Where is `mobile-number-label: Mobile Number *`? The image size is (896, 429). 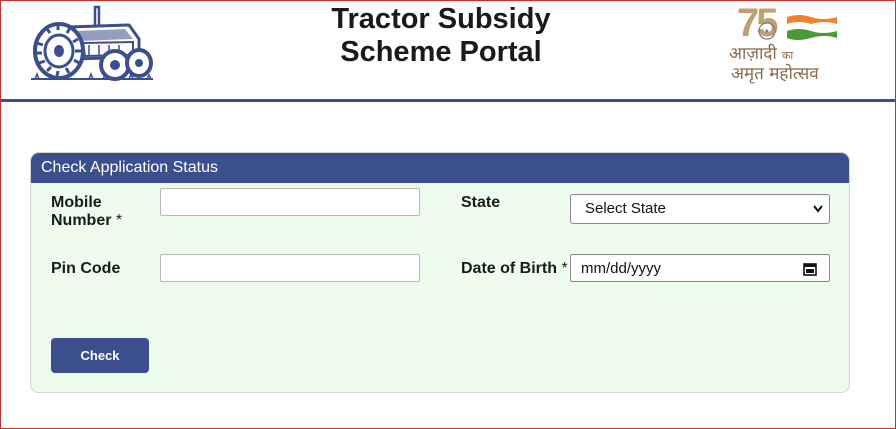 mobile-number-label: Mobile Number * is located at coordinates (86, 212).